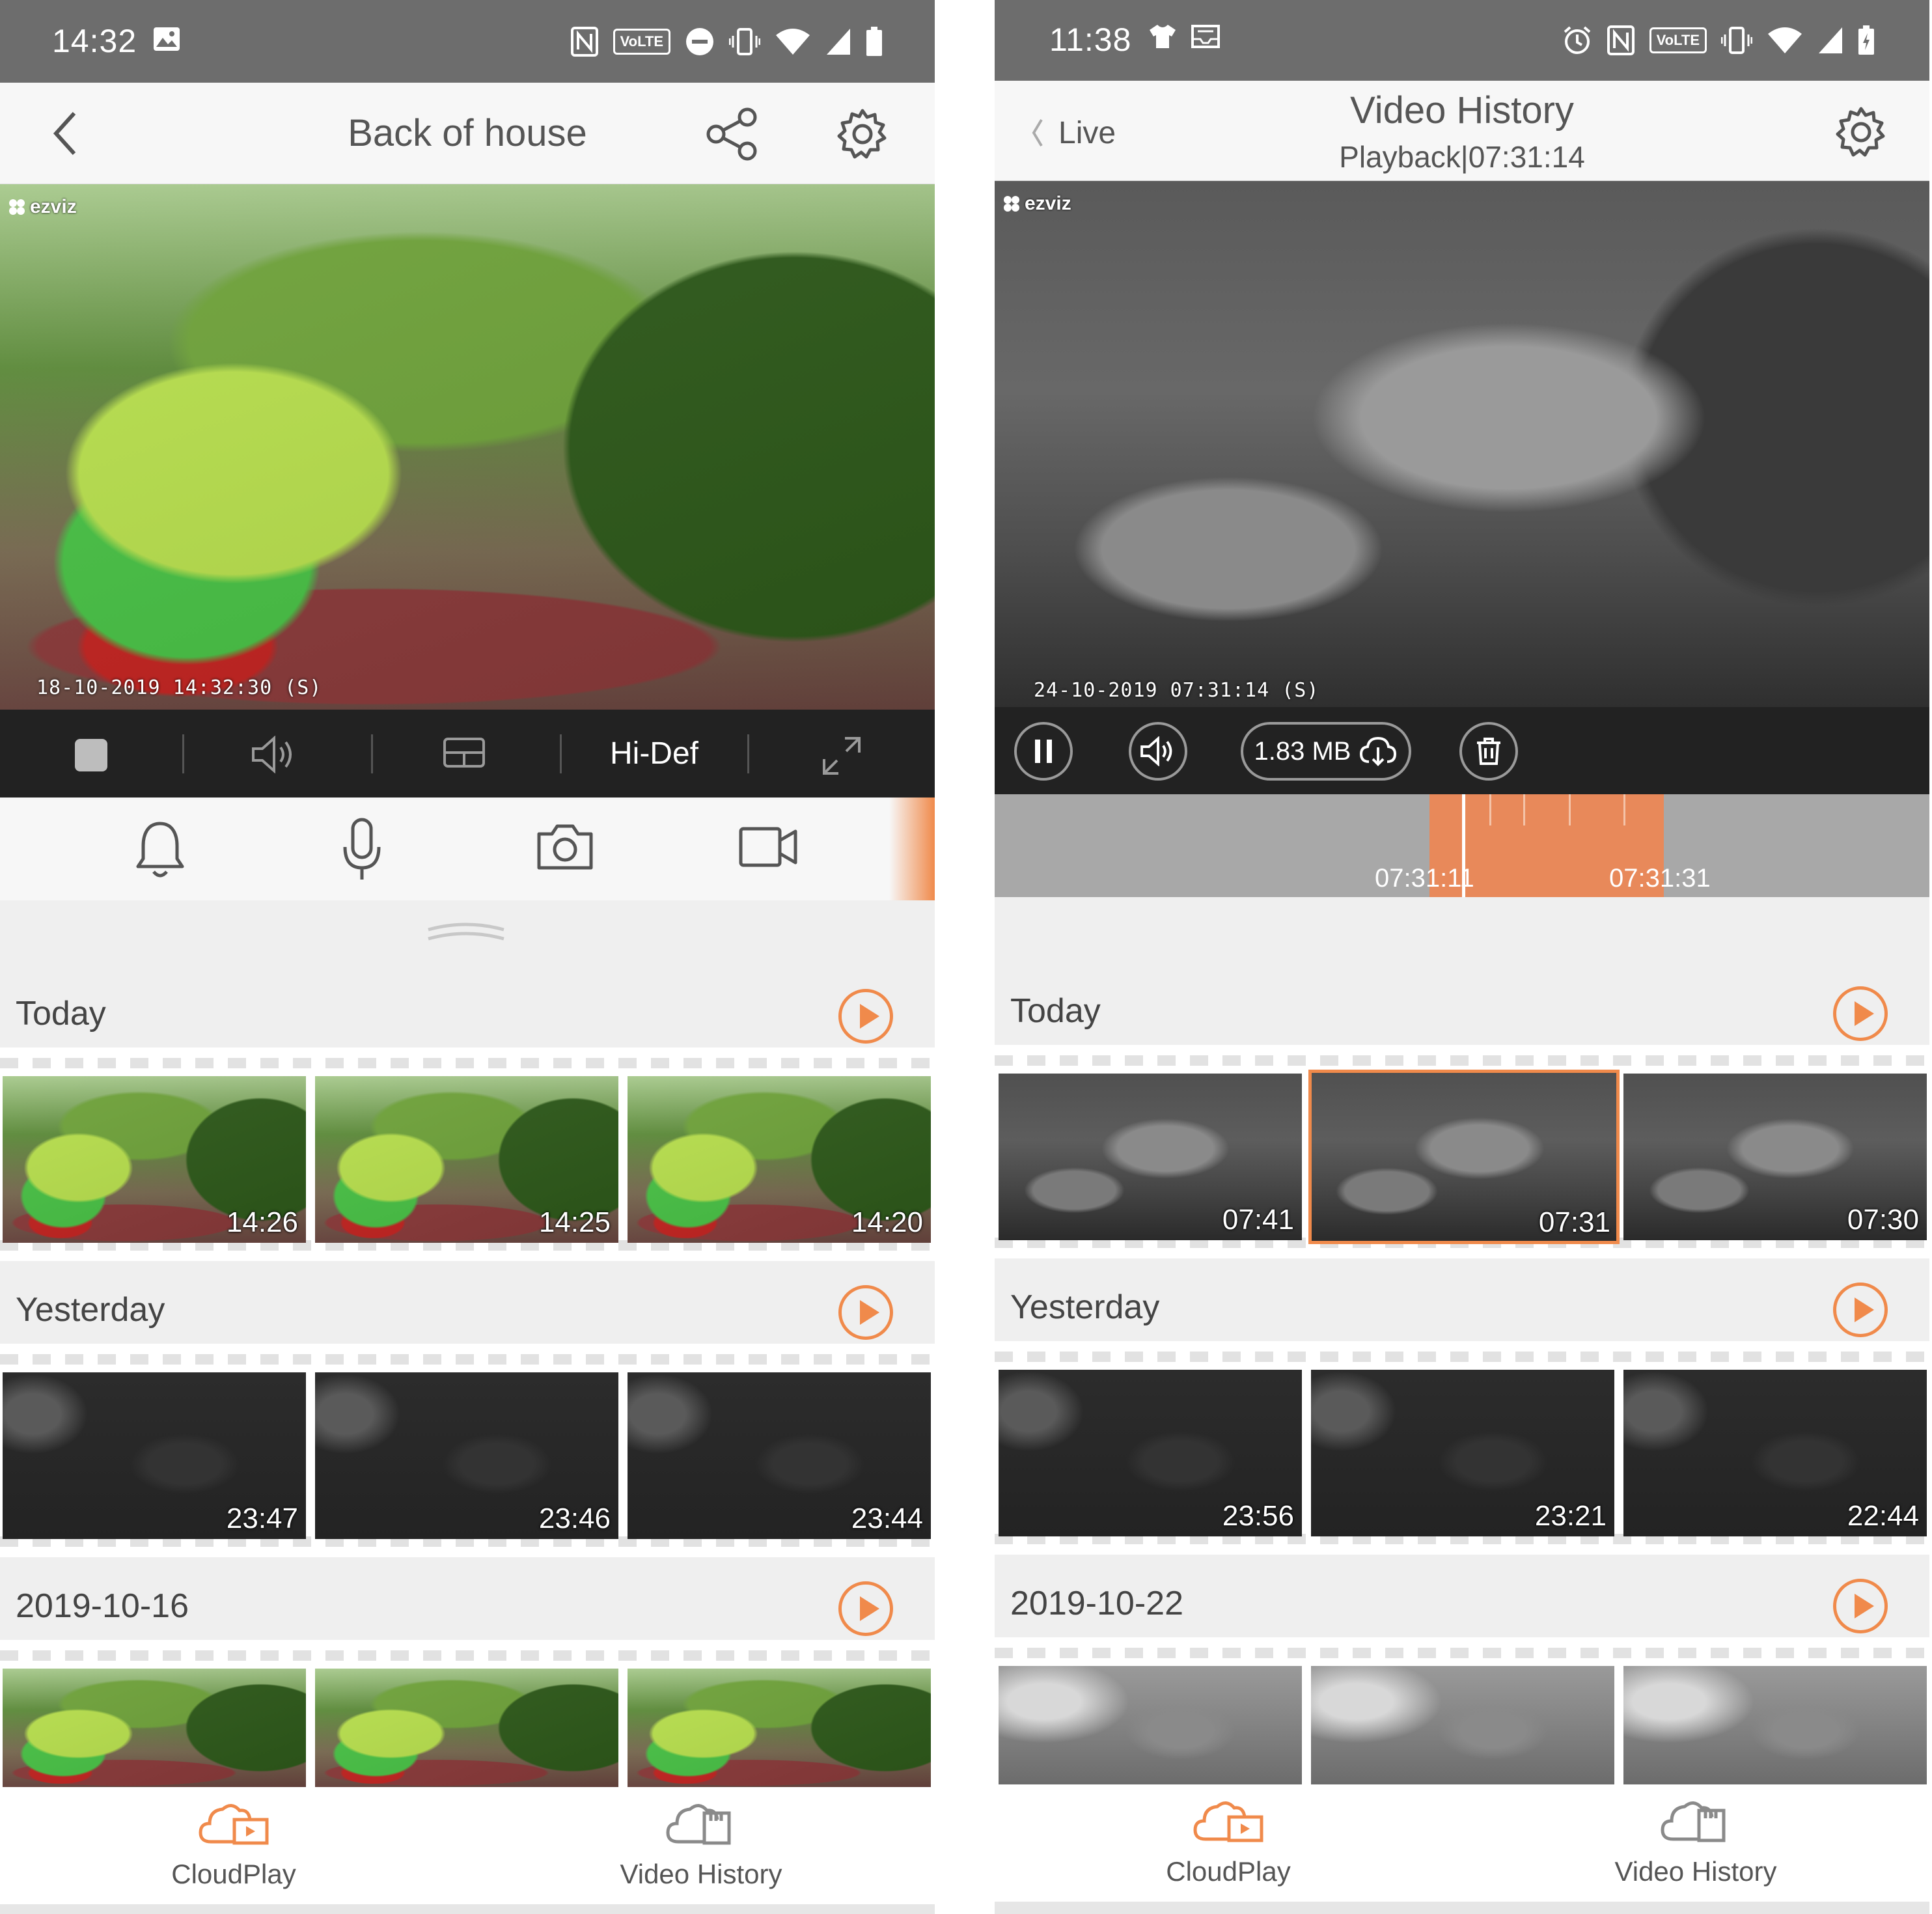 This screenshot has height=1914, width=1932. Describe the element at coordinates (1570, 1516) in the screenshot. I see `thumbnail-time: 23:21` at that location.